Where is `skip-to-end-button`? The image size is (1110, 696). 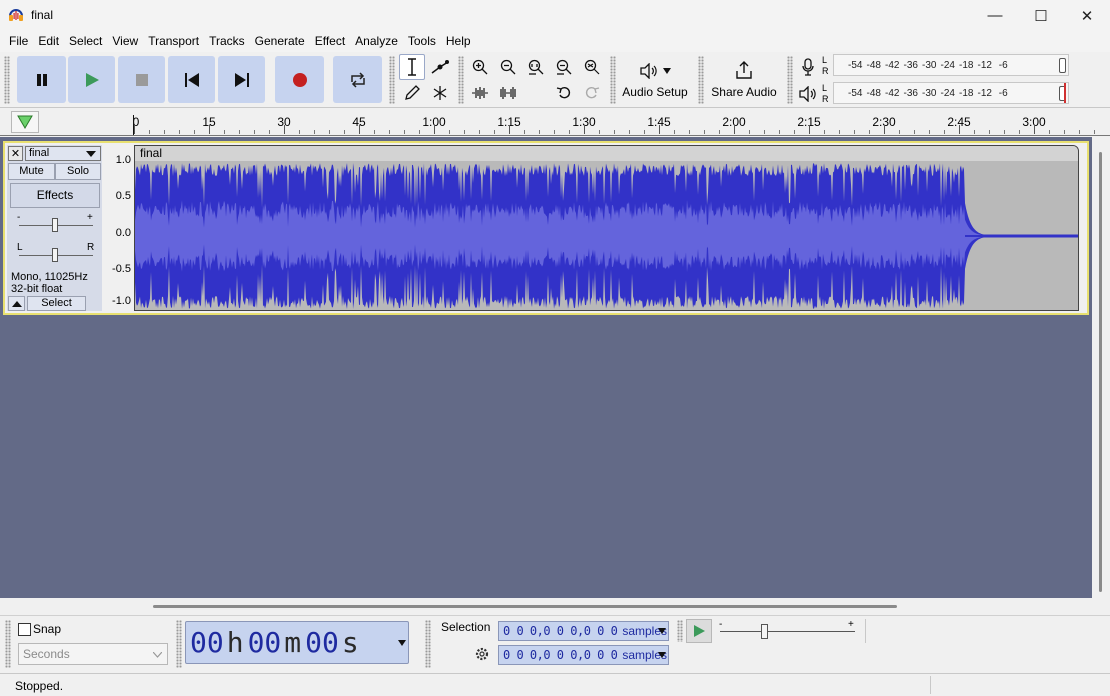
skip-to-end-button is located at coordinates (241, 79).